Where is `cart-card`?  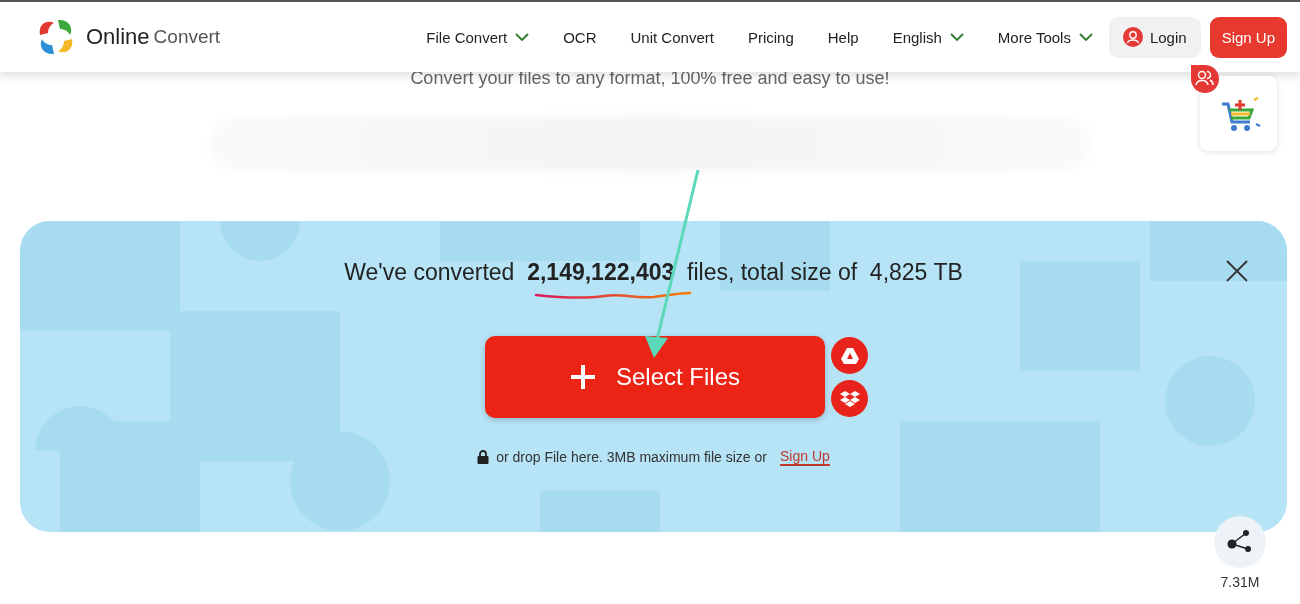 cart-card is located at coordinates (1238, 113).